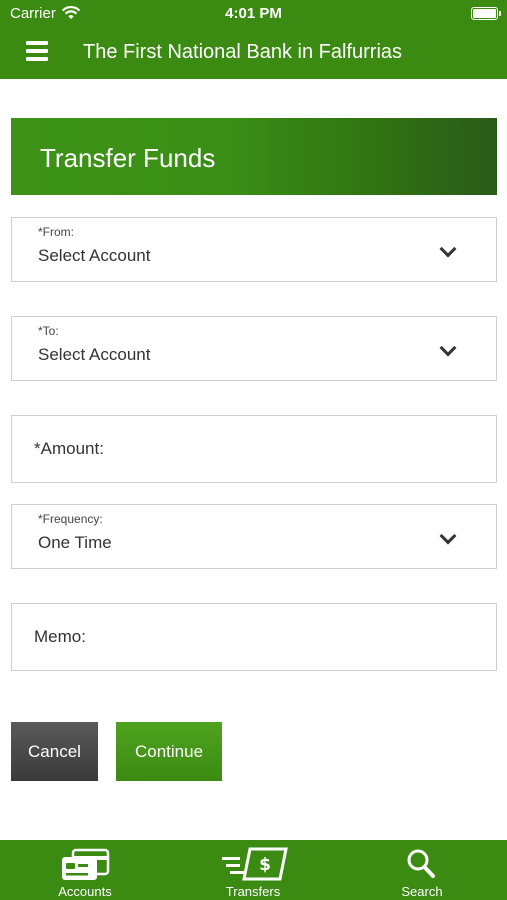 The image size is (507, 900). What do you see at coordinates (48, 331) in the screenshot?
I see `to-label: *To:` at bounding box center [48, 331].